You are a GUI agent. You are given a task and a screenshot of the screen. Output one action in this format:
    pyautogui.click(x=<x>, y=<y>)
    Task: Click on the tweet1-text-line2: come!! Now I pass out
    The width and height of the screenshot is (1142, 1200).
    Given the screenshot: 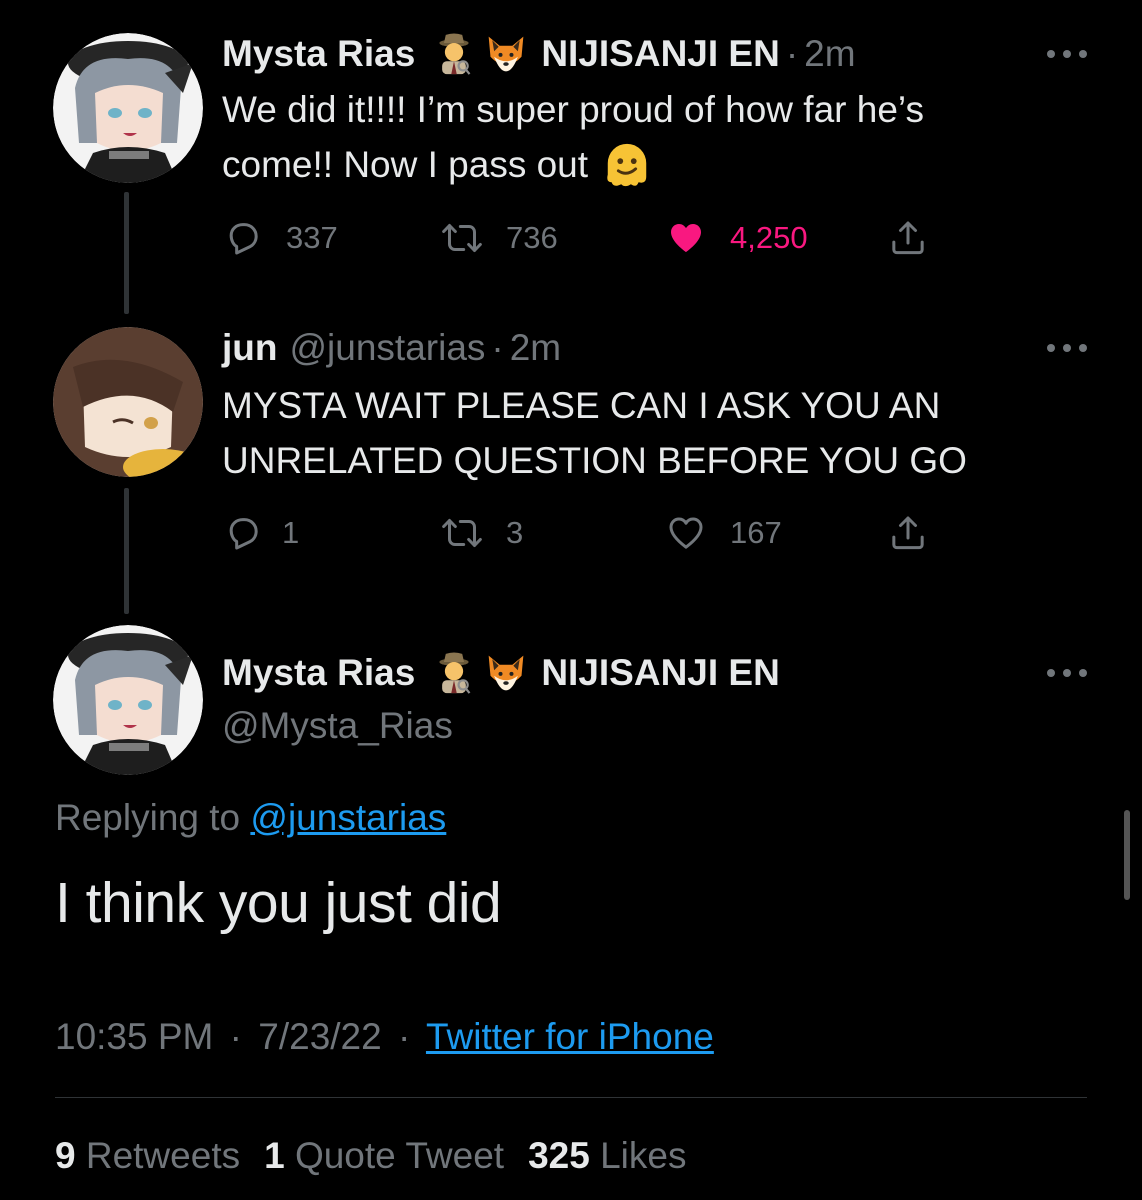 What is the action you would take?
    pyautogui.click(x=405, y=164)
    